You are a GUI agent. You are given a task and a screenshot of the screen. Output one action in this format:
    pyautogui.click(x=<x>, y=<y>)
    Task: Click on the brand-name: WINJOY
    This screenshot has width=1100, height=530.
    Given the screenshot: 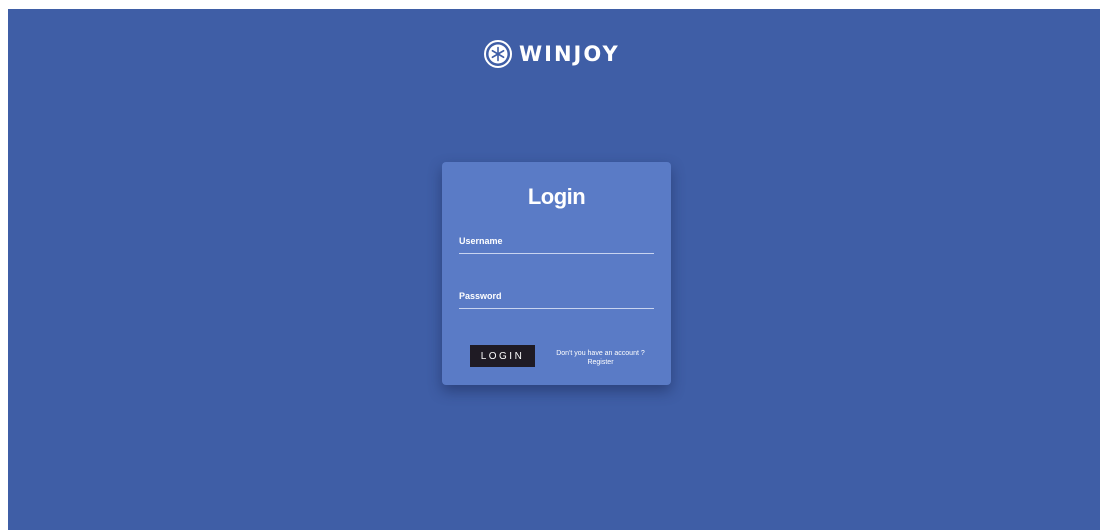 What is the action you would take?
    pyautogui.click(x=569, y=54)
    